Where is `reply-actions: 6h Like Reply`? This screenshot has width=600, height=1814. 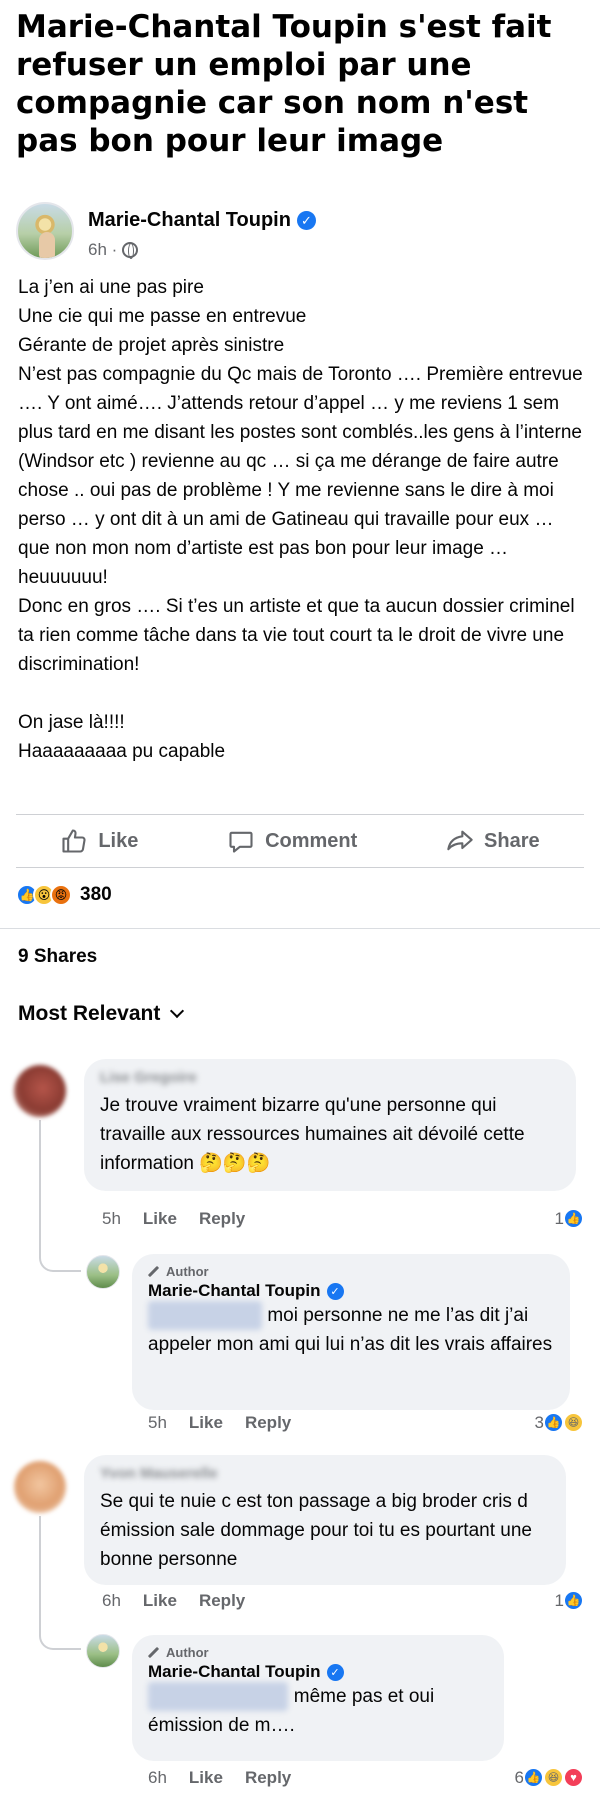 reply-actions: 6h Like Reply is located at coordinates (219, 1778).